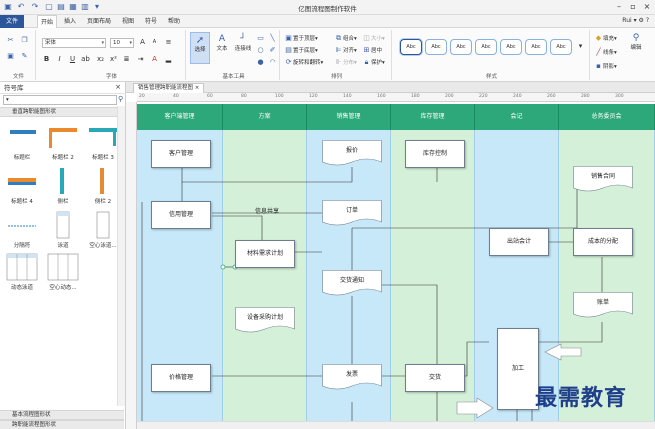 The image size is (655, 429). Describe the element at coordinates (22, 271) in the screenshot. I see `symbol-dynamic-swimlane: 动态泳道` at that location.